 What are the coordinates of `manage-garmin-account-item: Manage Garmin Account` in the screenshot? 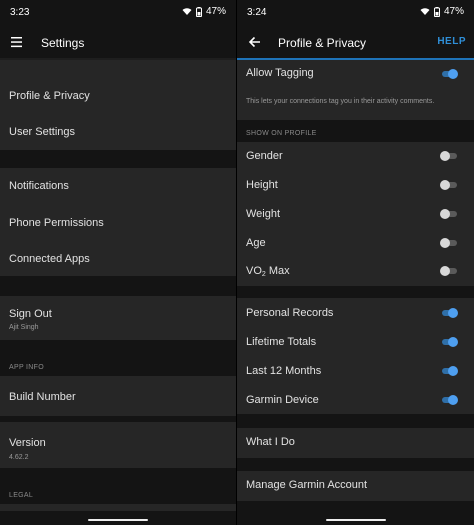 It's located at (306, 485).